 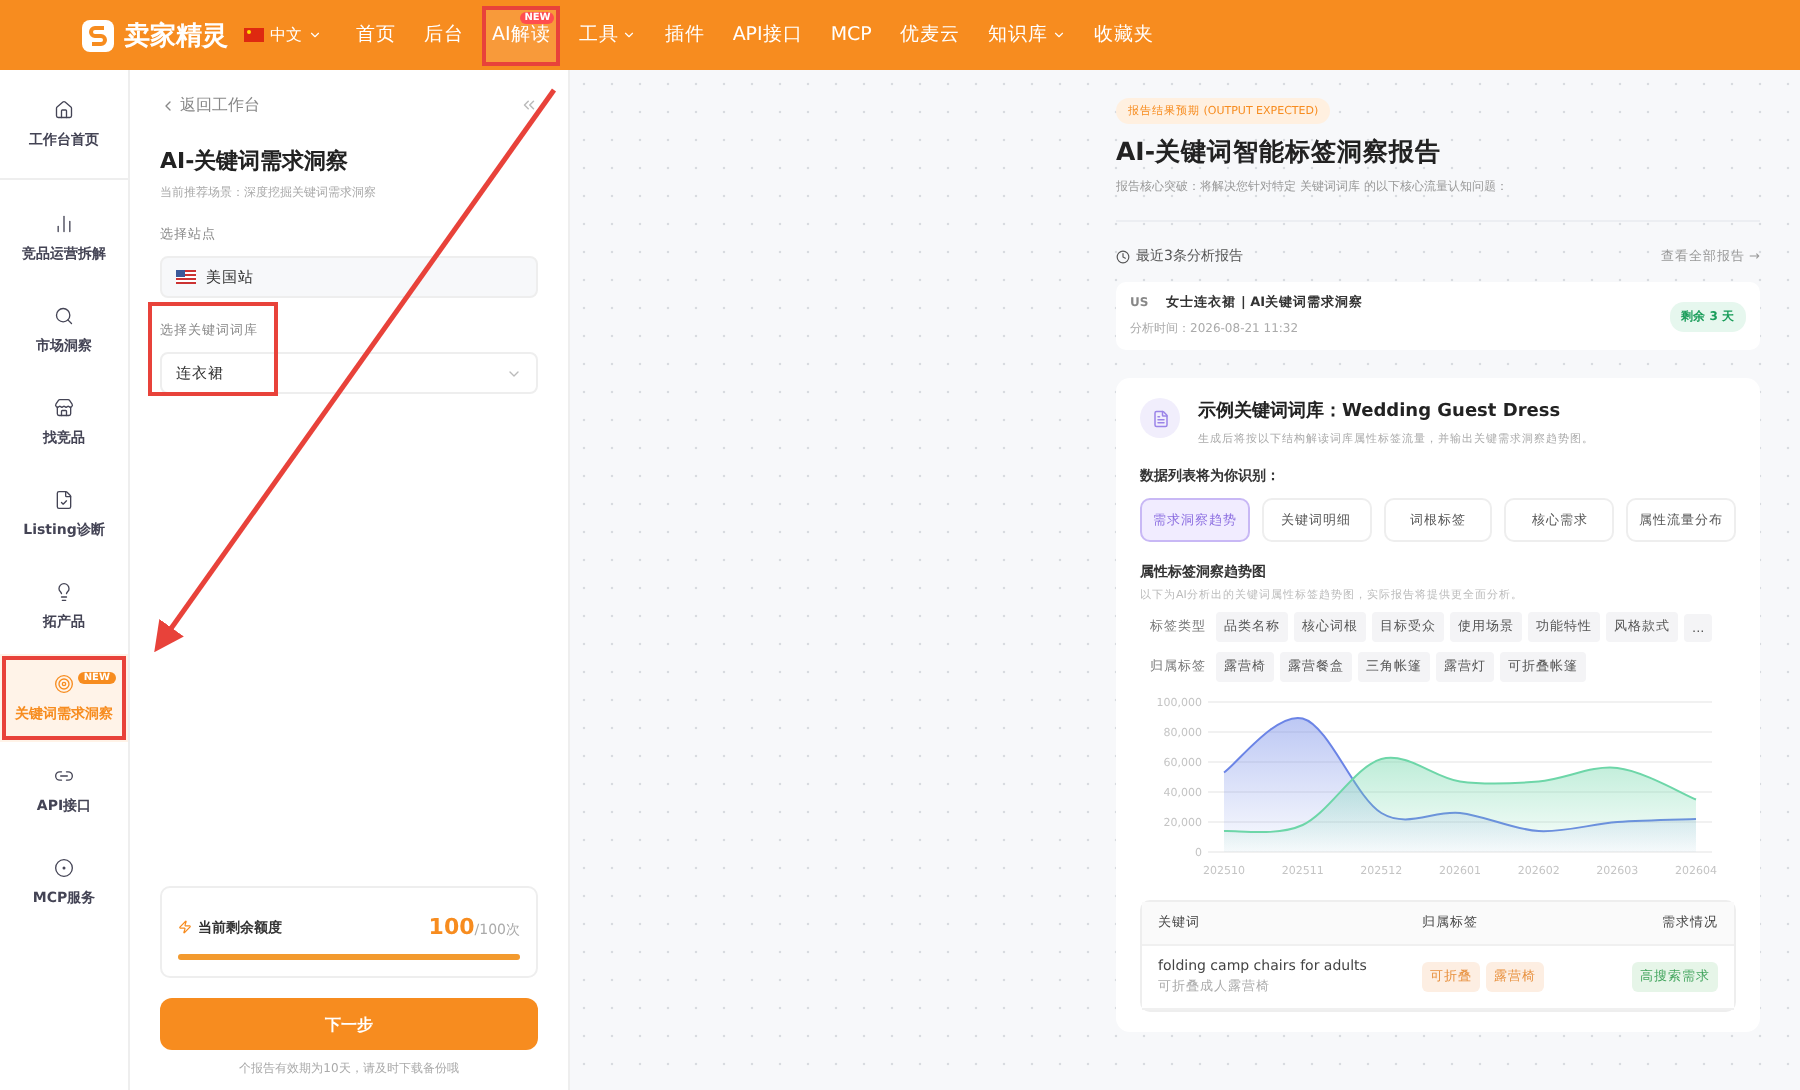 I want to click on panel-title: AI-关键词需求洞察, so click(x=255, y=161).